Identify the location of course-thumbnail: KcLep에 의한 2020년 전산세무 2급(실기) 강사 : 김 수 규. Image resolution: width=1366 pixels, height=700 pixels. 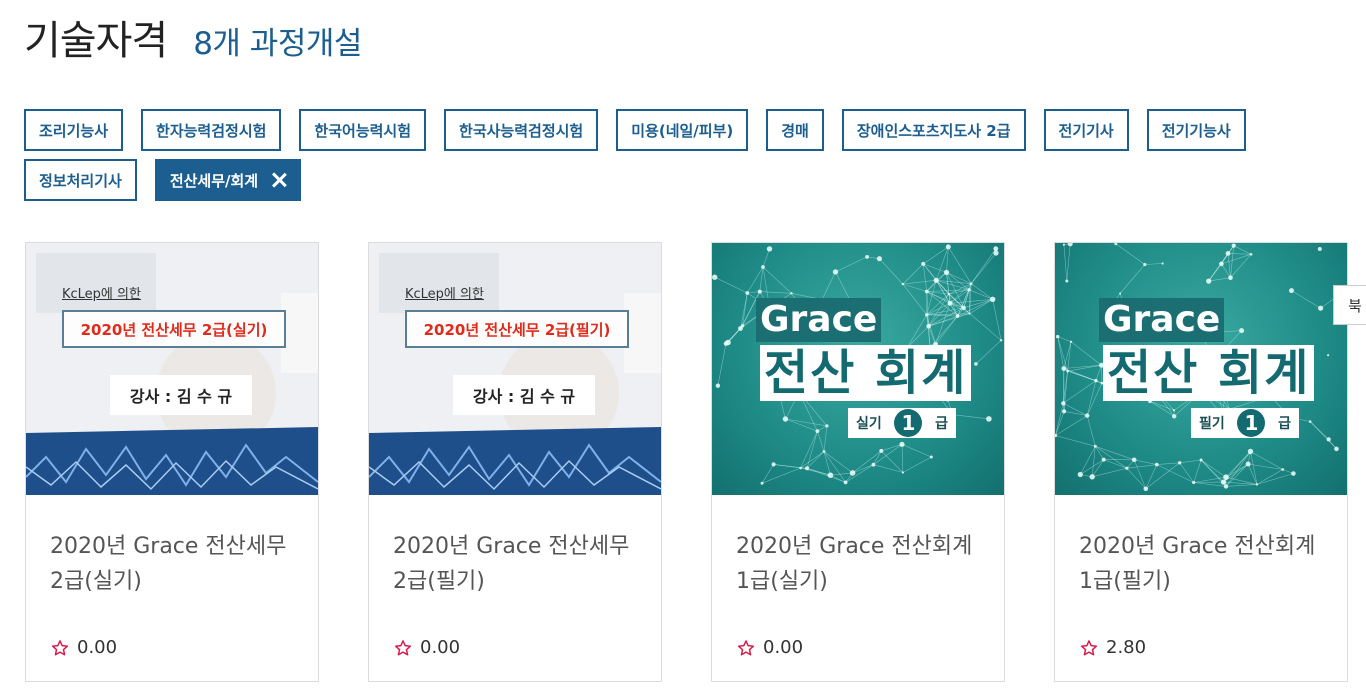
(172, 369).